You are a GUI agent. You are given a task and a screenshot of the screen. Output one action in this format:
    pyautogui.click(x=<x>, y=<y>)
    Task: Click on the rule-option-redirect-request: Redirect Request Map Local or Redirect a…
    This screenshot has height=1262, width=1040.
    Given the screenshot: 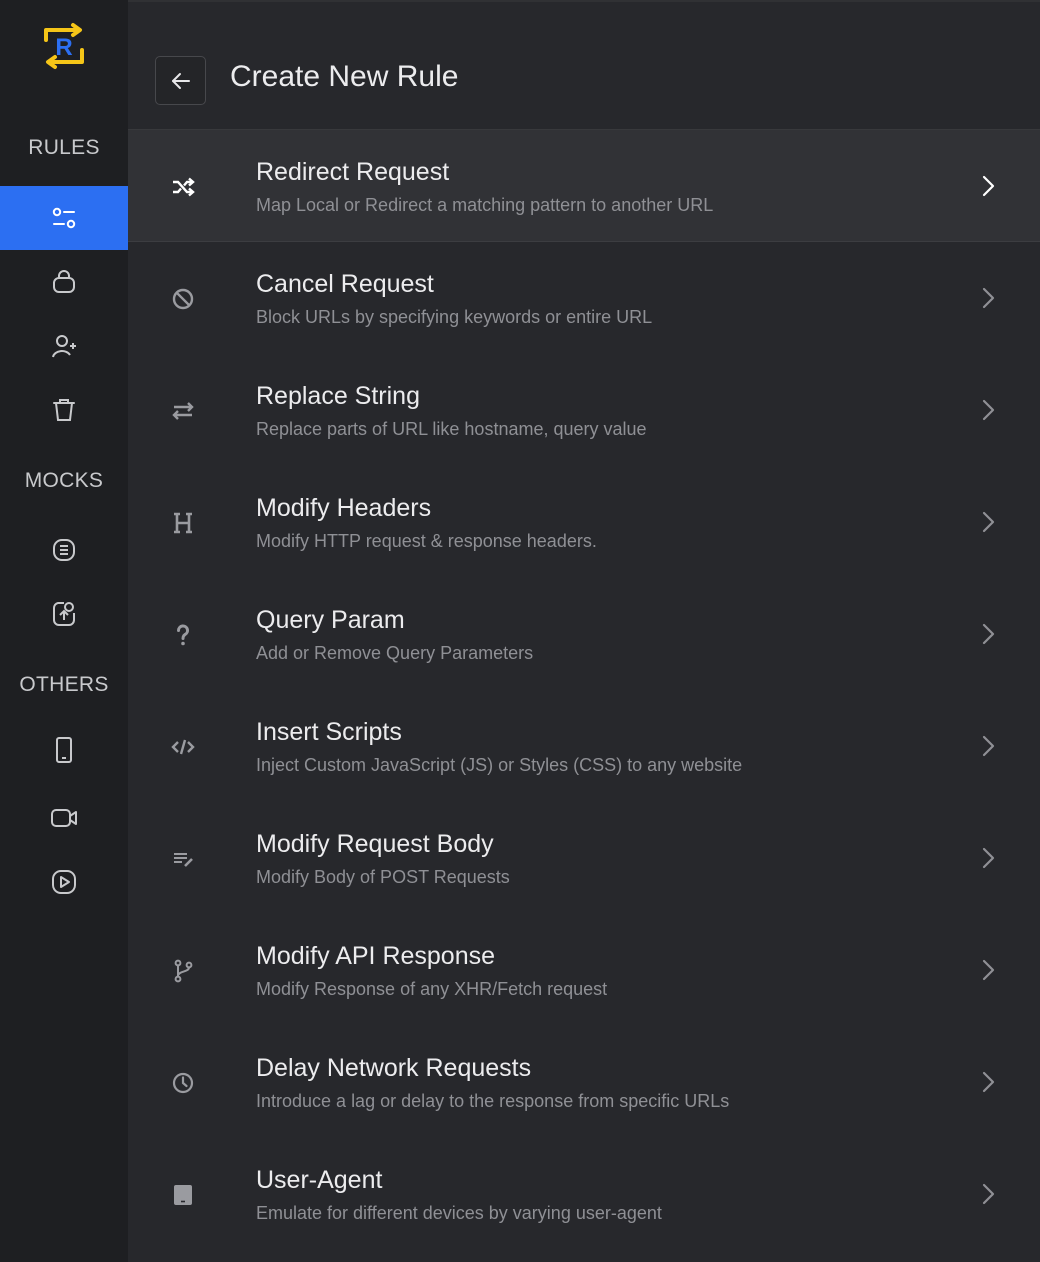 What is the action you would take?
    pyautogui.click(x=584, y=186)
    